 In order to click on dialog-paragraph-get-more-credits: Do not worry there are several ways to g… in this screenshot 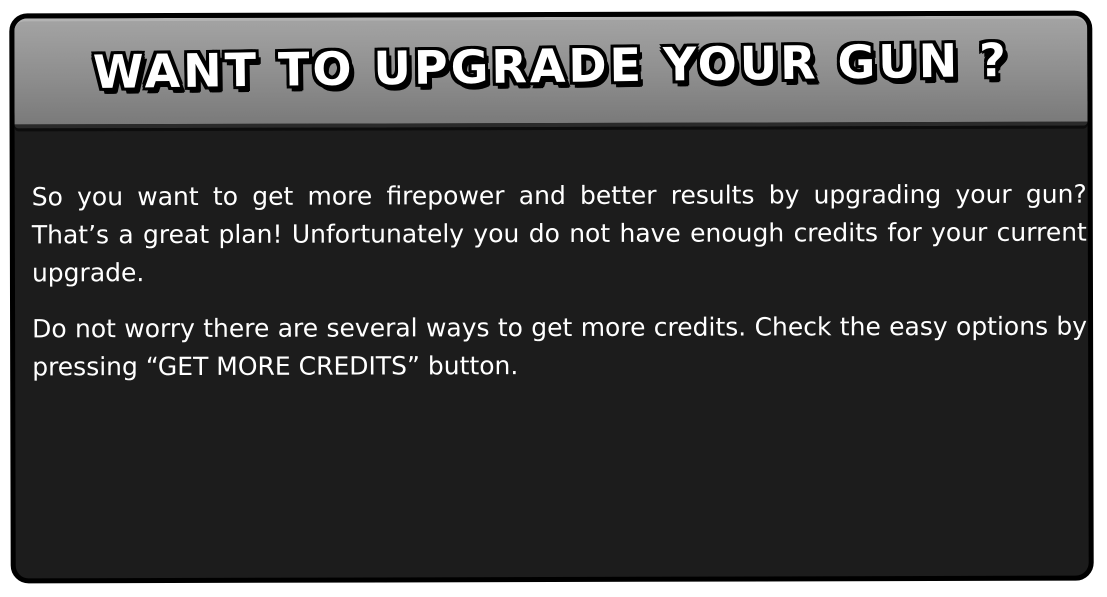, I will do `click(560, 346)`.